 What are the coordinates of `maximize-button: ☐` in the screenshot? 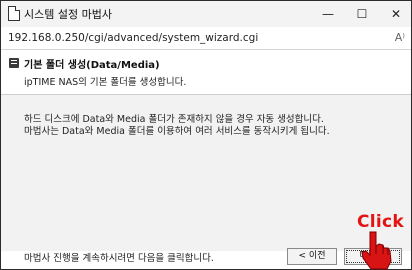 It's located at (362, 14).